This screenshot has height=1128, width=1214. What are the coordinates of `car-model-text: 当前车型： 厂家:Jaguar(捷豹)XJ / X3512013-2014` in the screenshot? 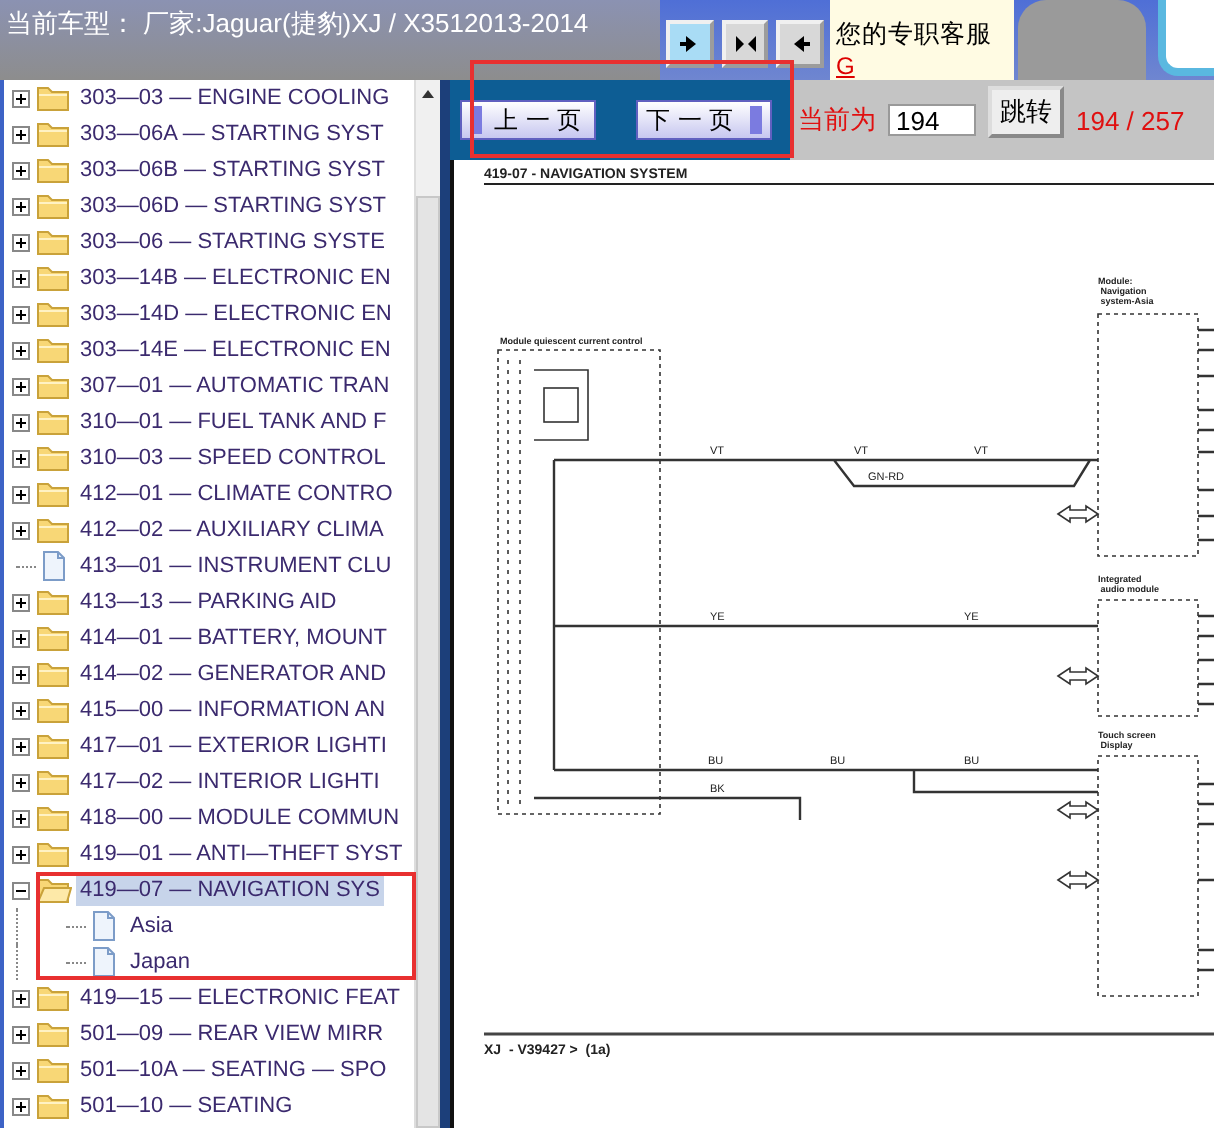 It's located at (330, 40).